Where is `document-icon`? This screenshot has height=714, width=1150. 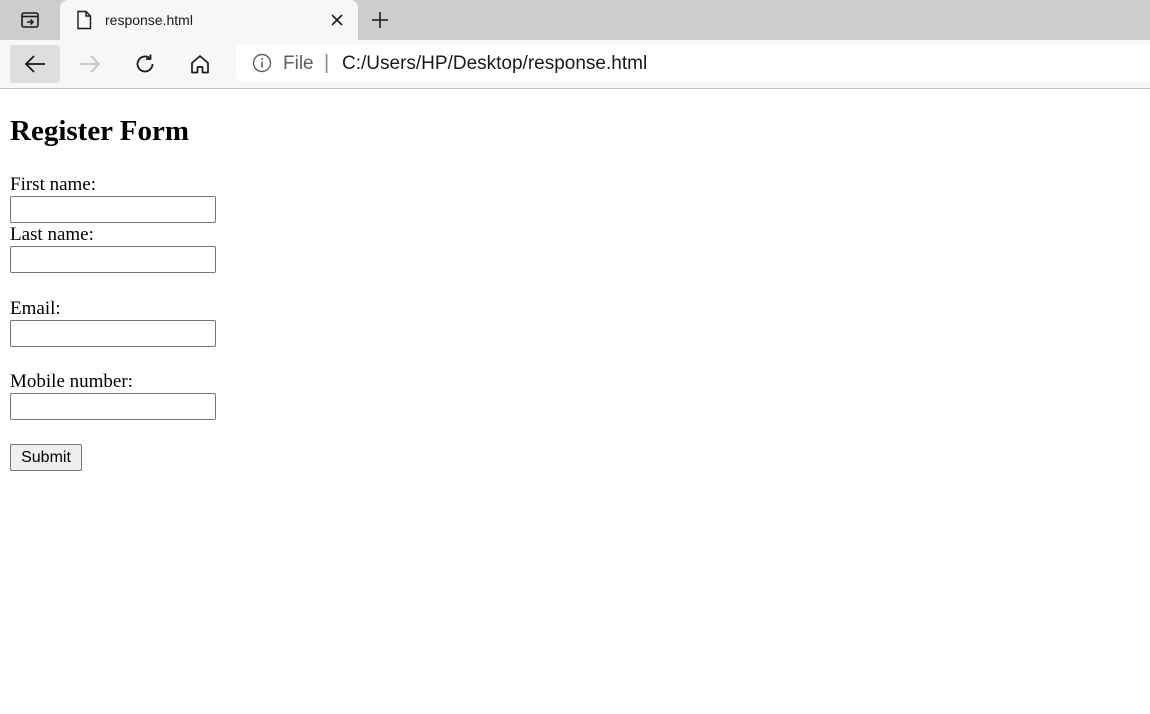
document-icon is located at coordinates (84, 20).